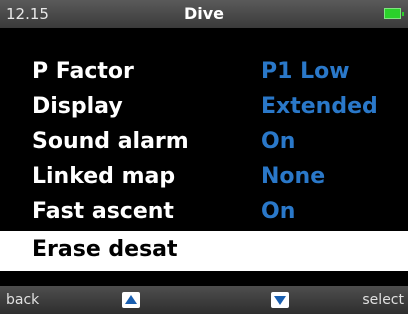 The height and width of the screenshot is (314, 408). Describe the element at coordinates (110, 141) in the screenshot. I see `menu-item-label: Sound alarm` at that location.